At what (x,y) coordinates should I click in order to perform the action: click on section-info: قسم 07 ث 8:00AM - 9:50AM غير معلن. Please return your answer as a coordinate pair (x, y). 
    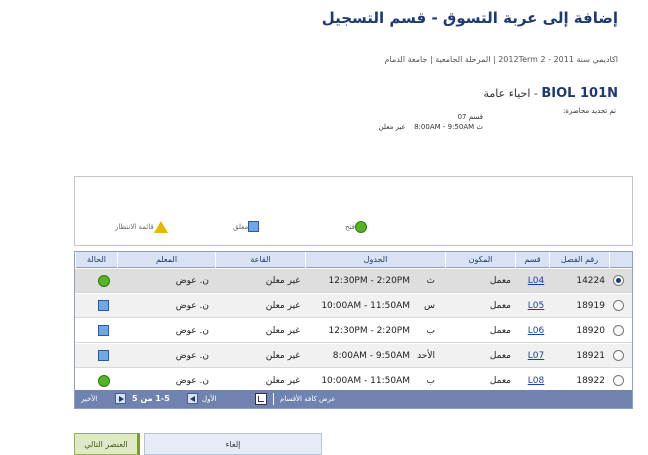
    Looking at the image, I should click on (383, 122).